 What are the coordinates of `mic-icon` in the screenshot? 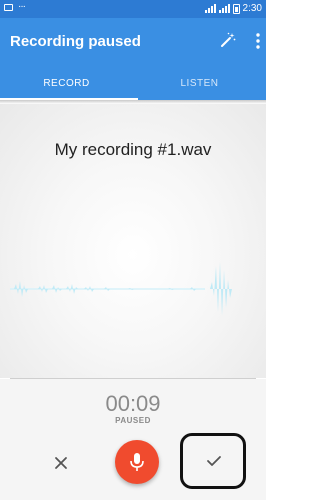 It's located at (137, 462).